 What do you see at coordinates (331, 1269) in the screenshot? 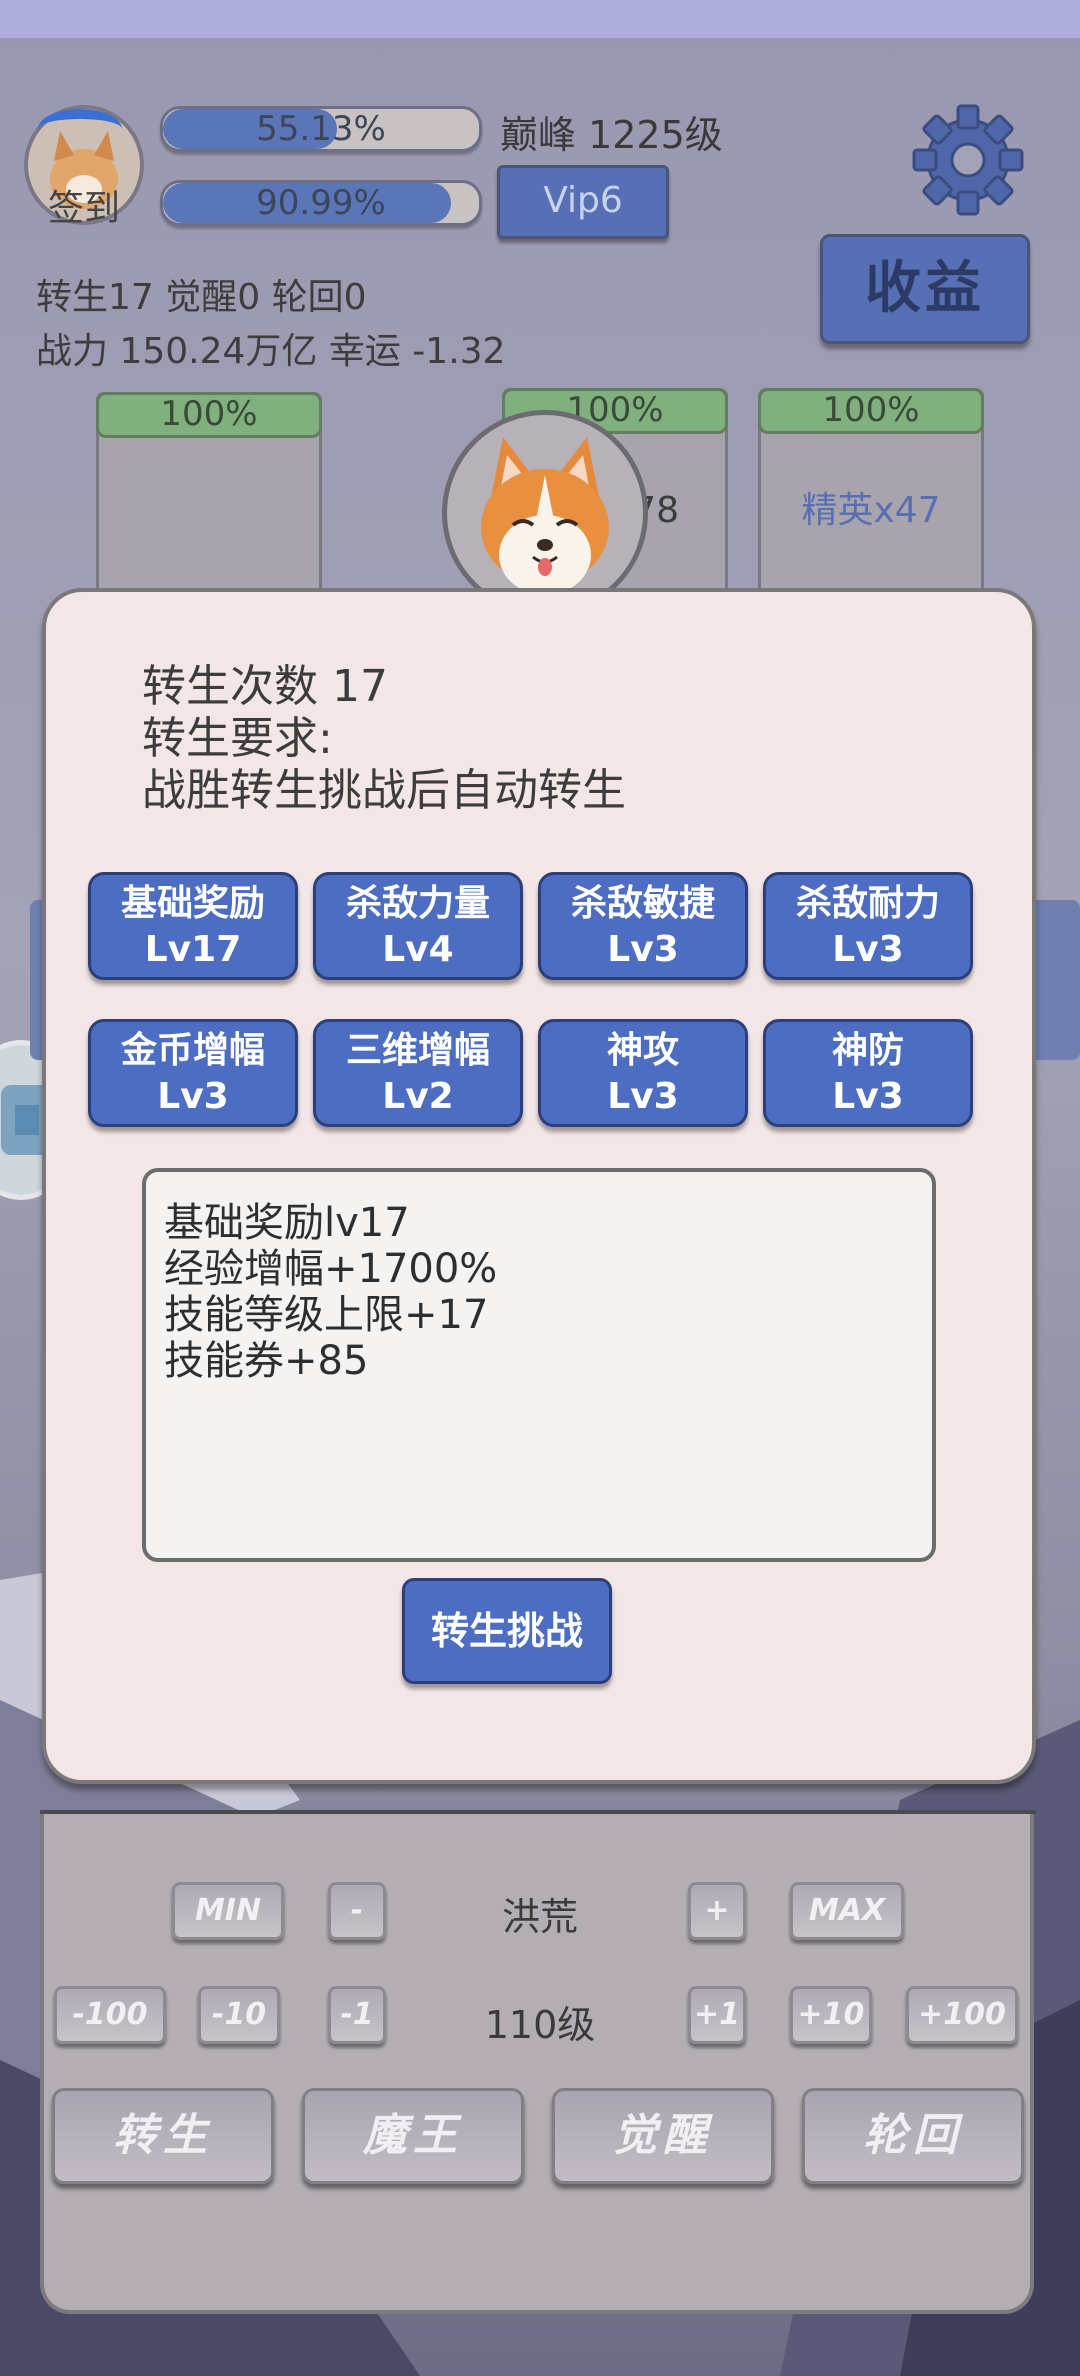
I see `description-line: 经验增幅+1700%` at bounding box center [331, 1269].